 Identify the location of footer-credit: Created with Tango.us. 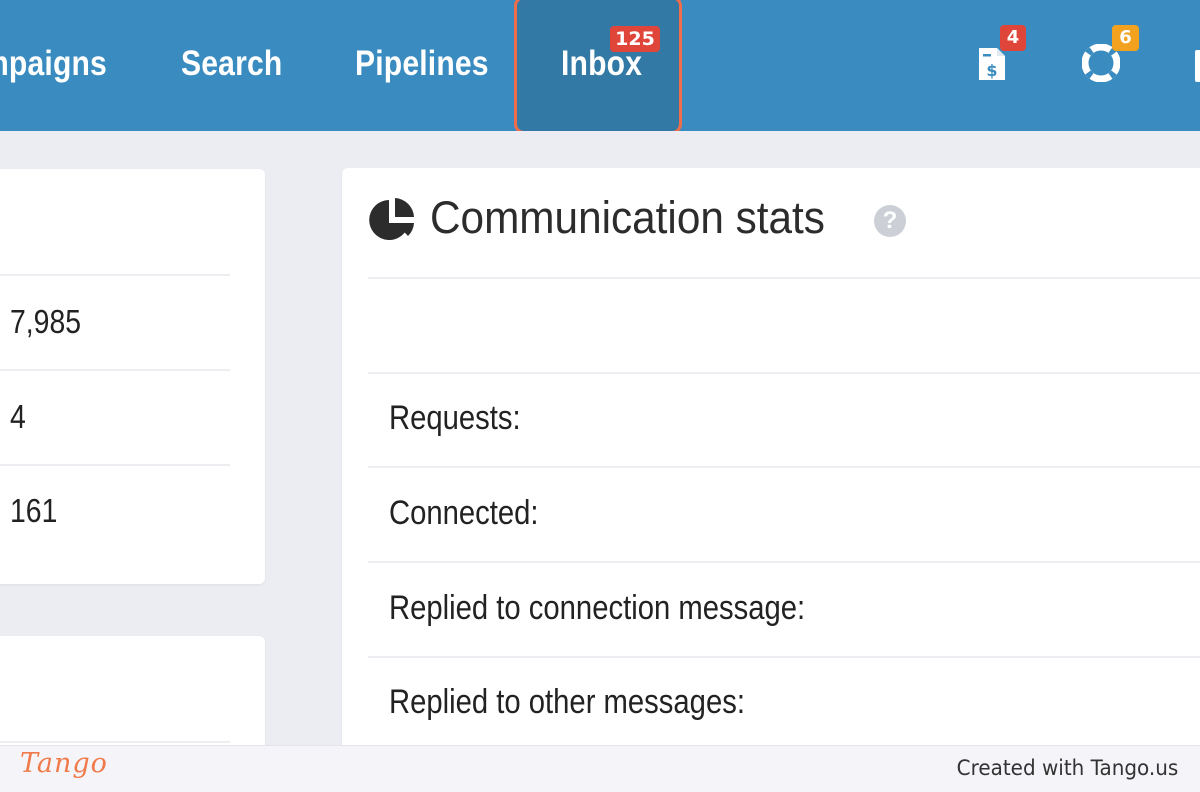
(1067, 768).